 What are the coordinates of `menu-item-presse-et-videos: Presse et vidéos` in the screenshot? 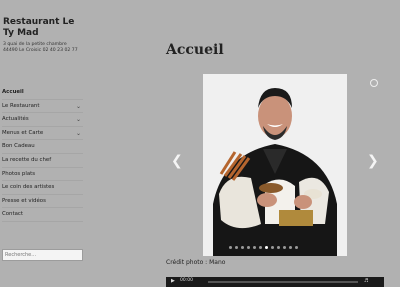 It's located at (42, 202).